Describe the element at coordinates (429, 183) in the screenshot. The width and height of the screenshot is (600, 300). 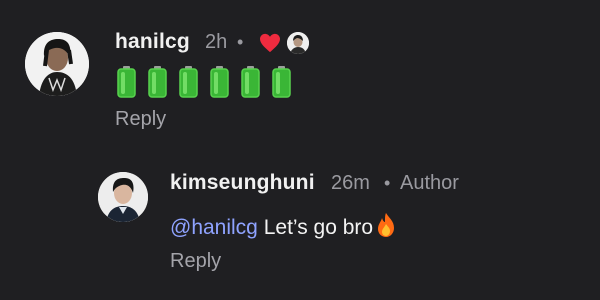
I see `author-label: Author` at that location.